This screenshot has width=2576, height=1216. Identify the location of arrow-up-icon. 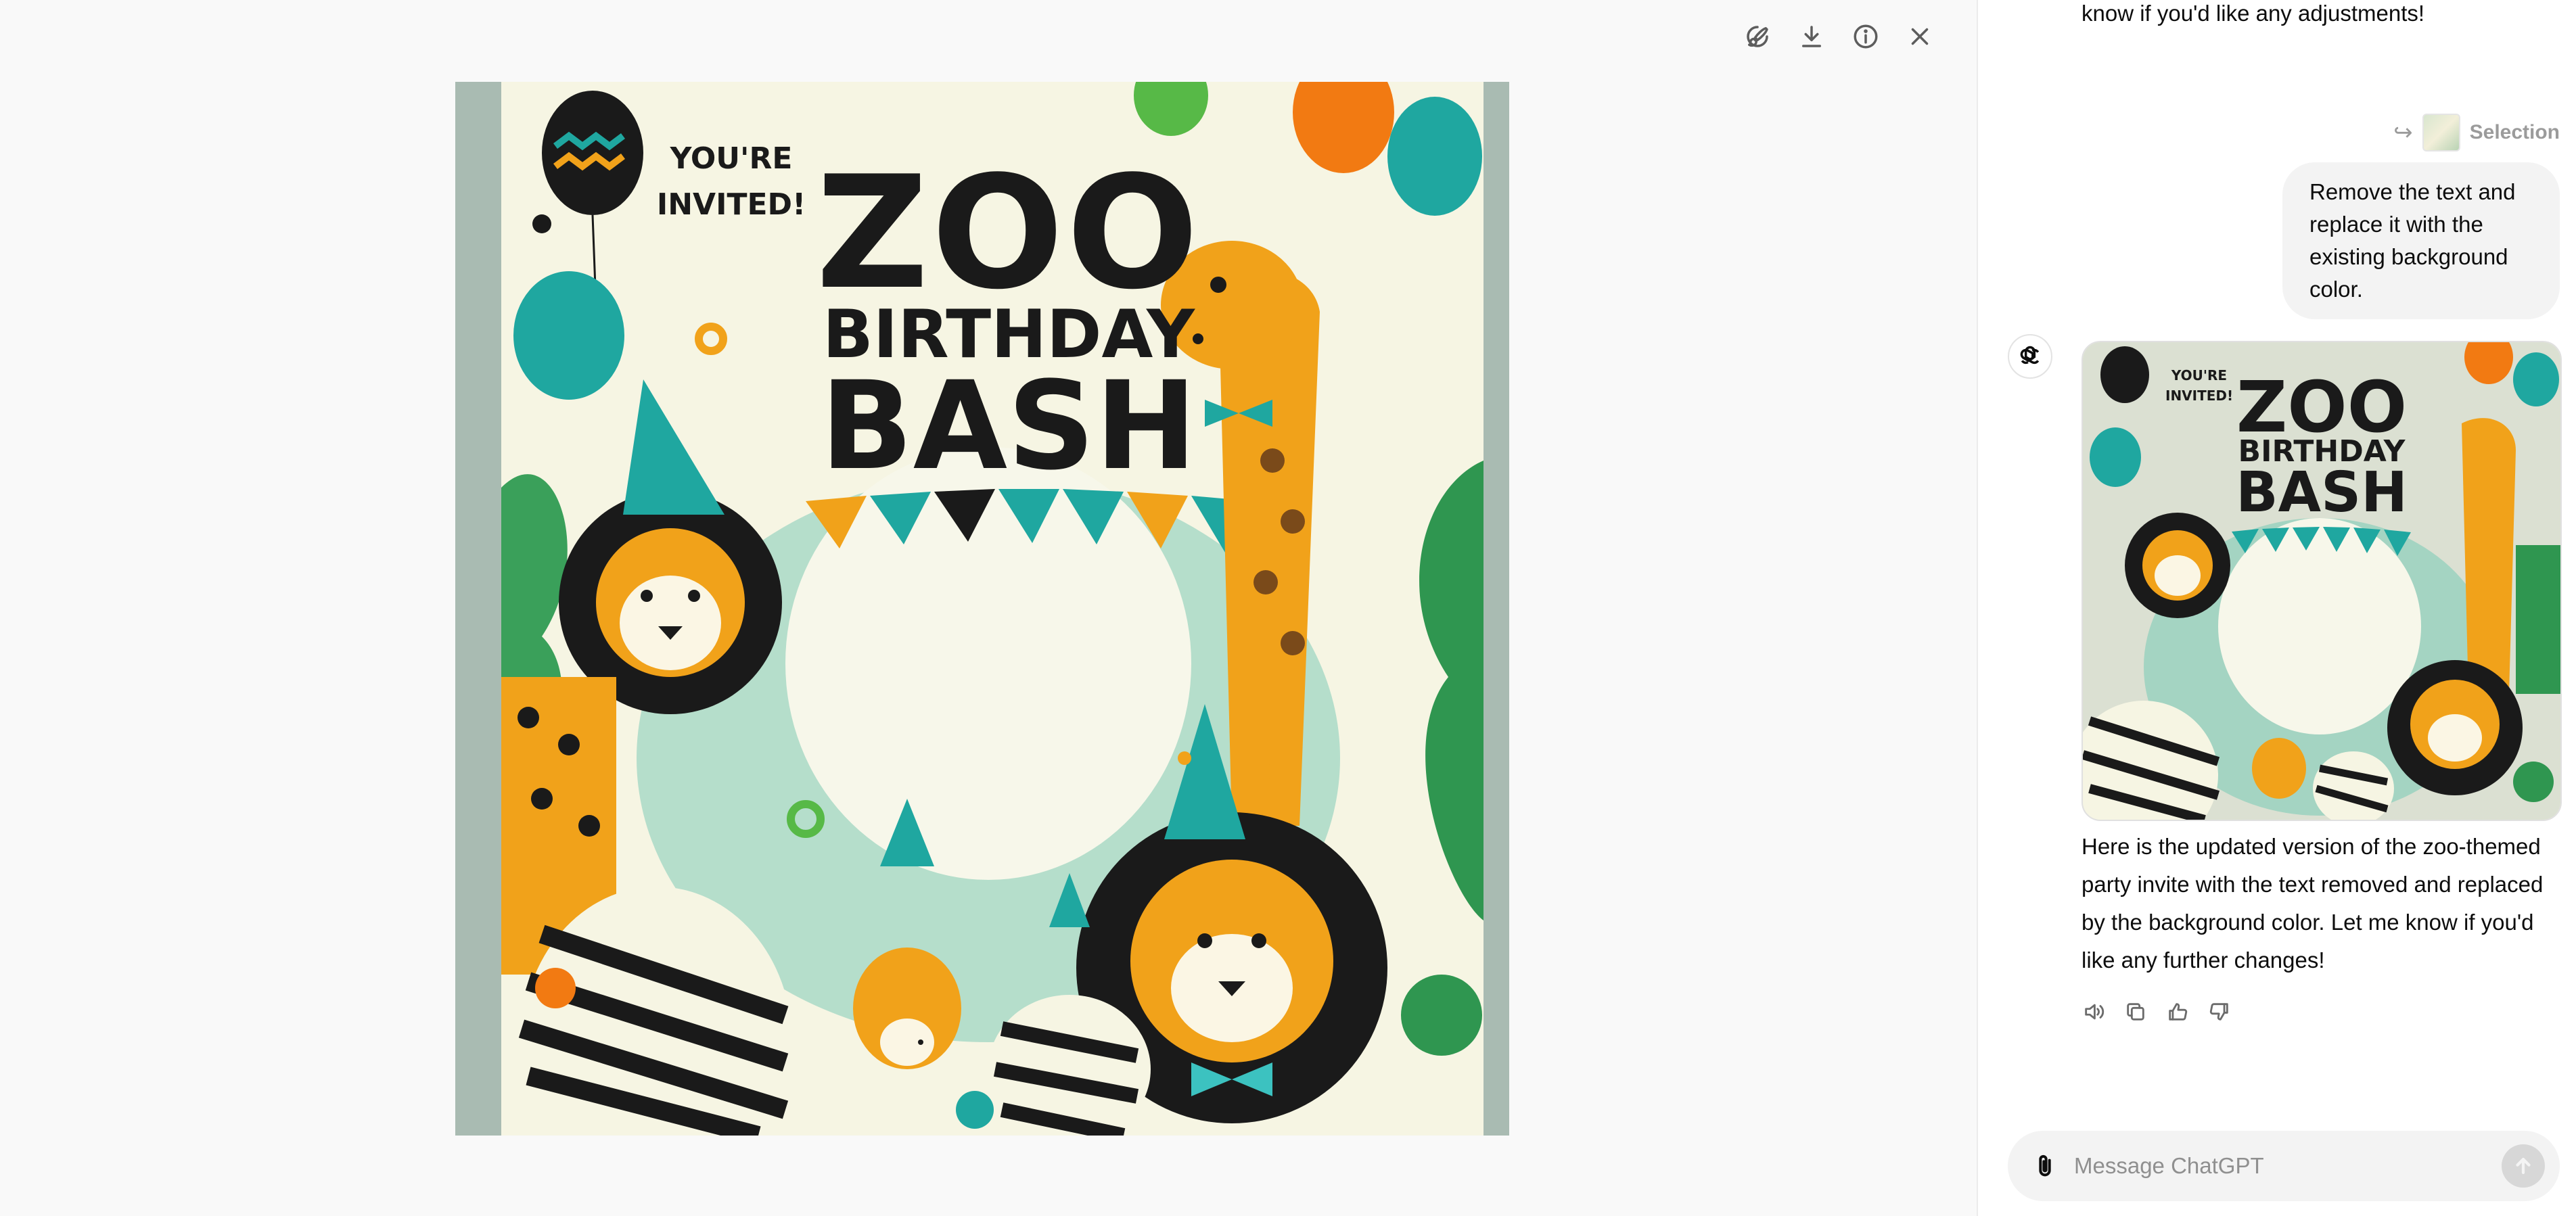
(2523, 1166).